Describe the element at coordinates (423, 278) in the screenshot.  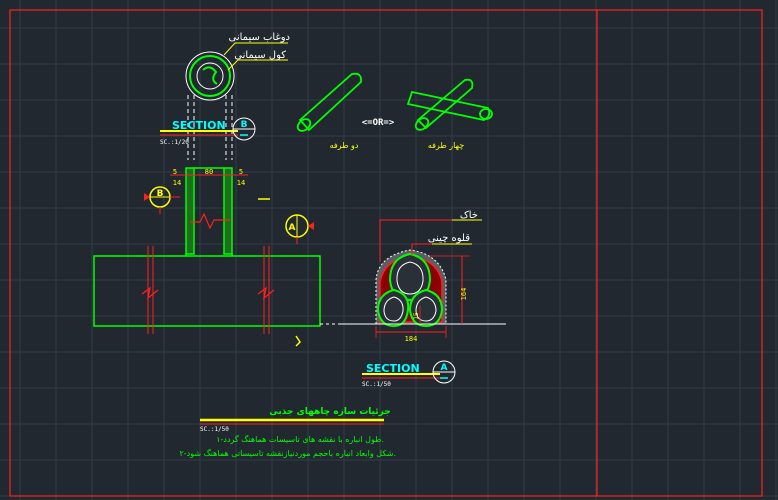
I see `section-a-detail` at that location.